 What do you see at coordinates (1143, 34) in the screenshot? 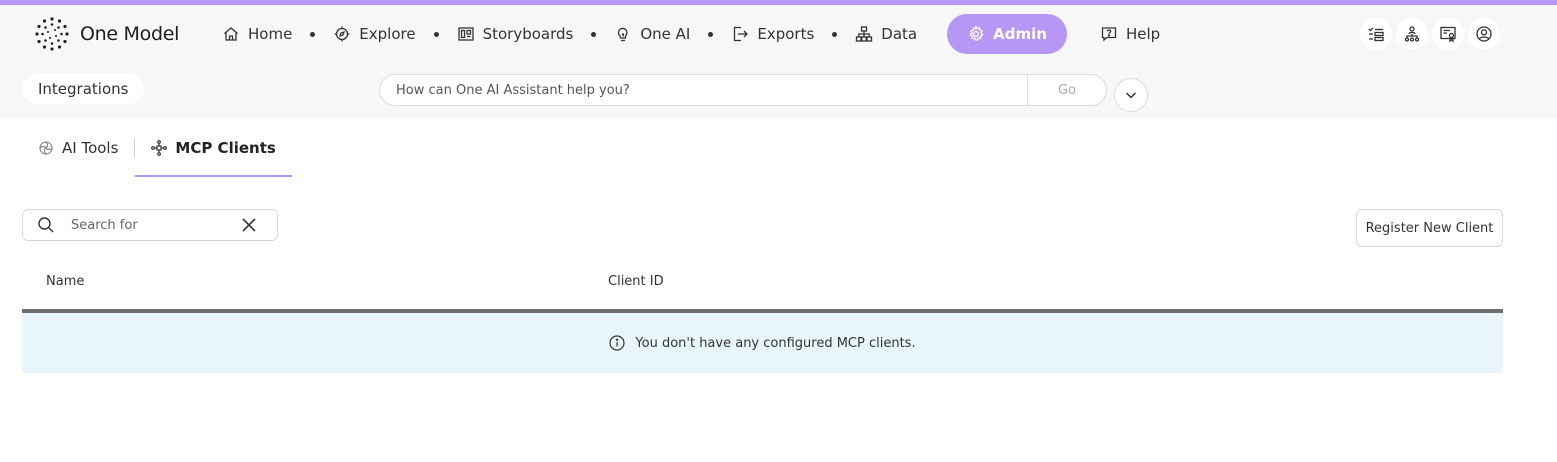
I see `help-label: Help` at bounding box center [1143, 34].